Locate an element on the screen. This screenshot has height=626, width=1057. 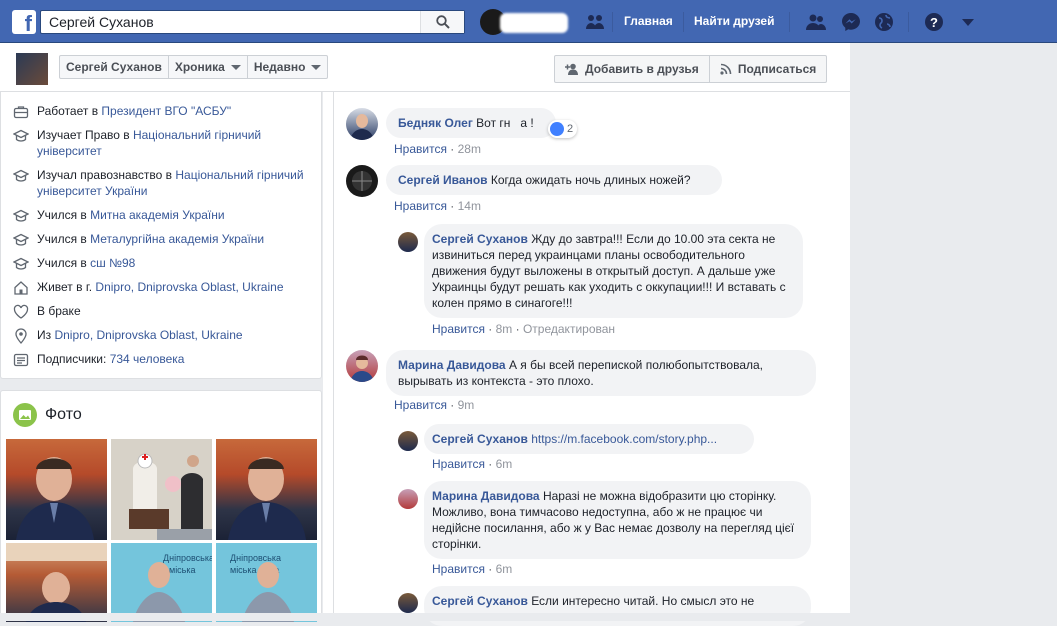
breadcrumb-profile-name: Сергей Суханов is located at coordinates (114, 67).